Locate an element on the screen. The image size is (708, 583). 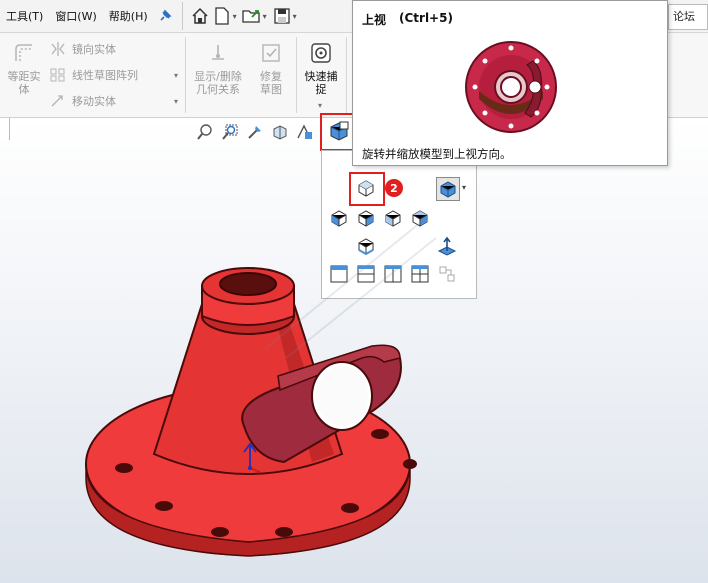
linear-pattern-label: 线性草图阵列 is located at coordinates (105, 75).